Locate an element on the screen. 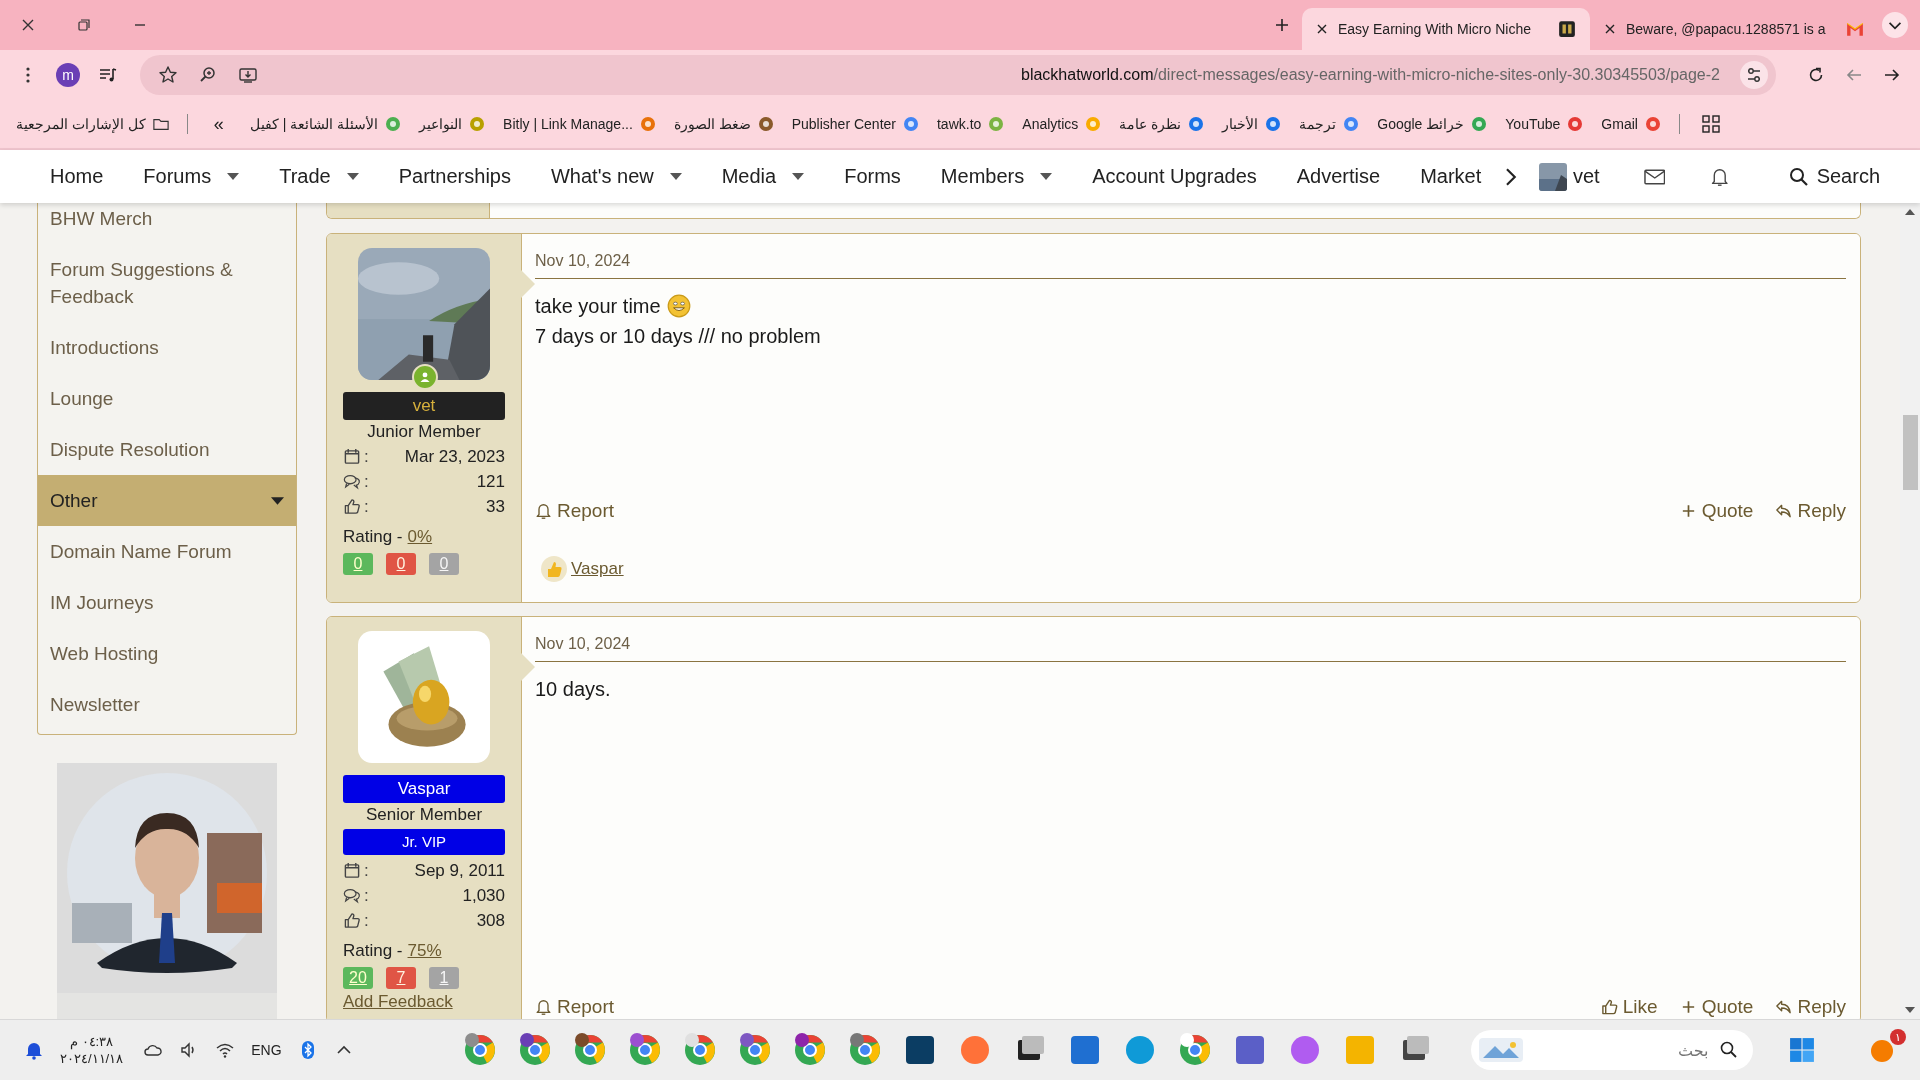  forum-link: Newsletter is located at coordinates (167, 704).